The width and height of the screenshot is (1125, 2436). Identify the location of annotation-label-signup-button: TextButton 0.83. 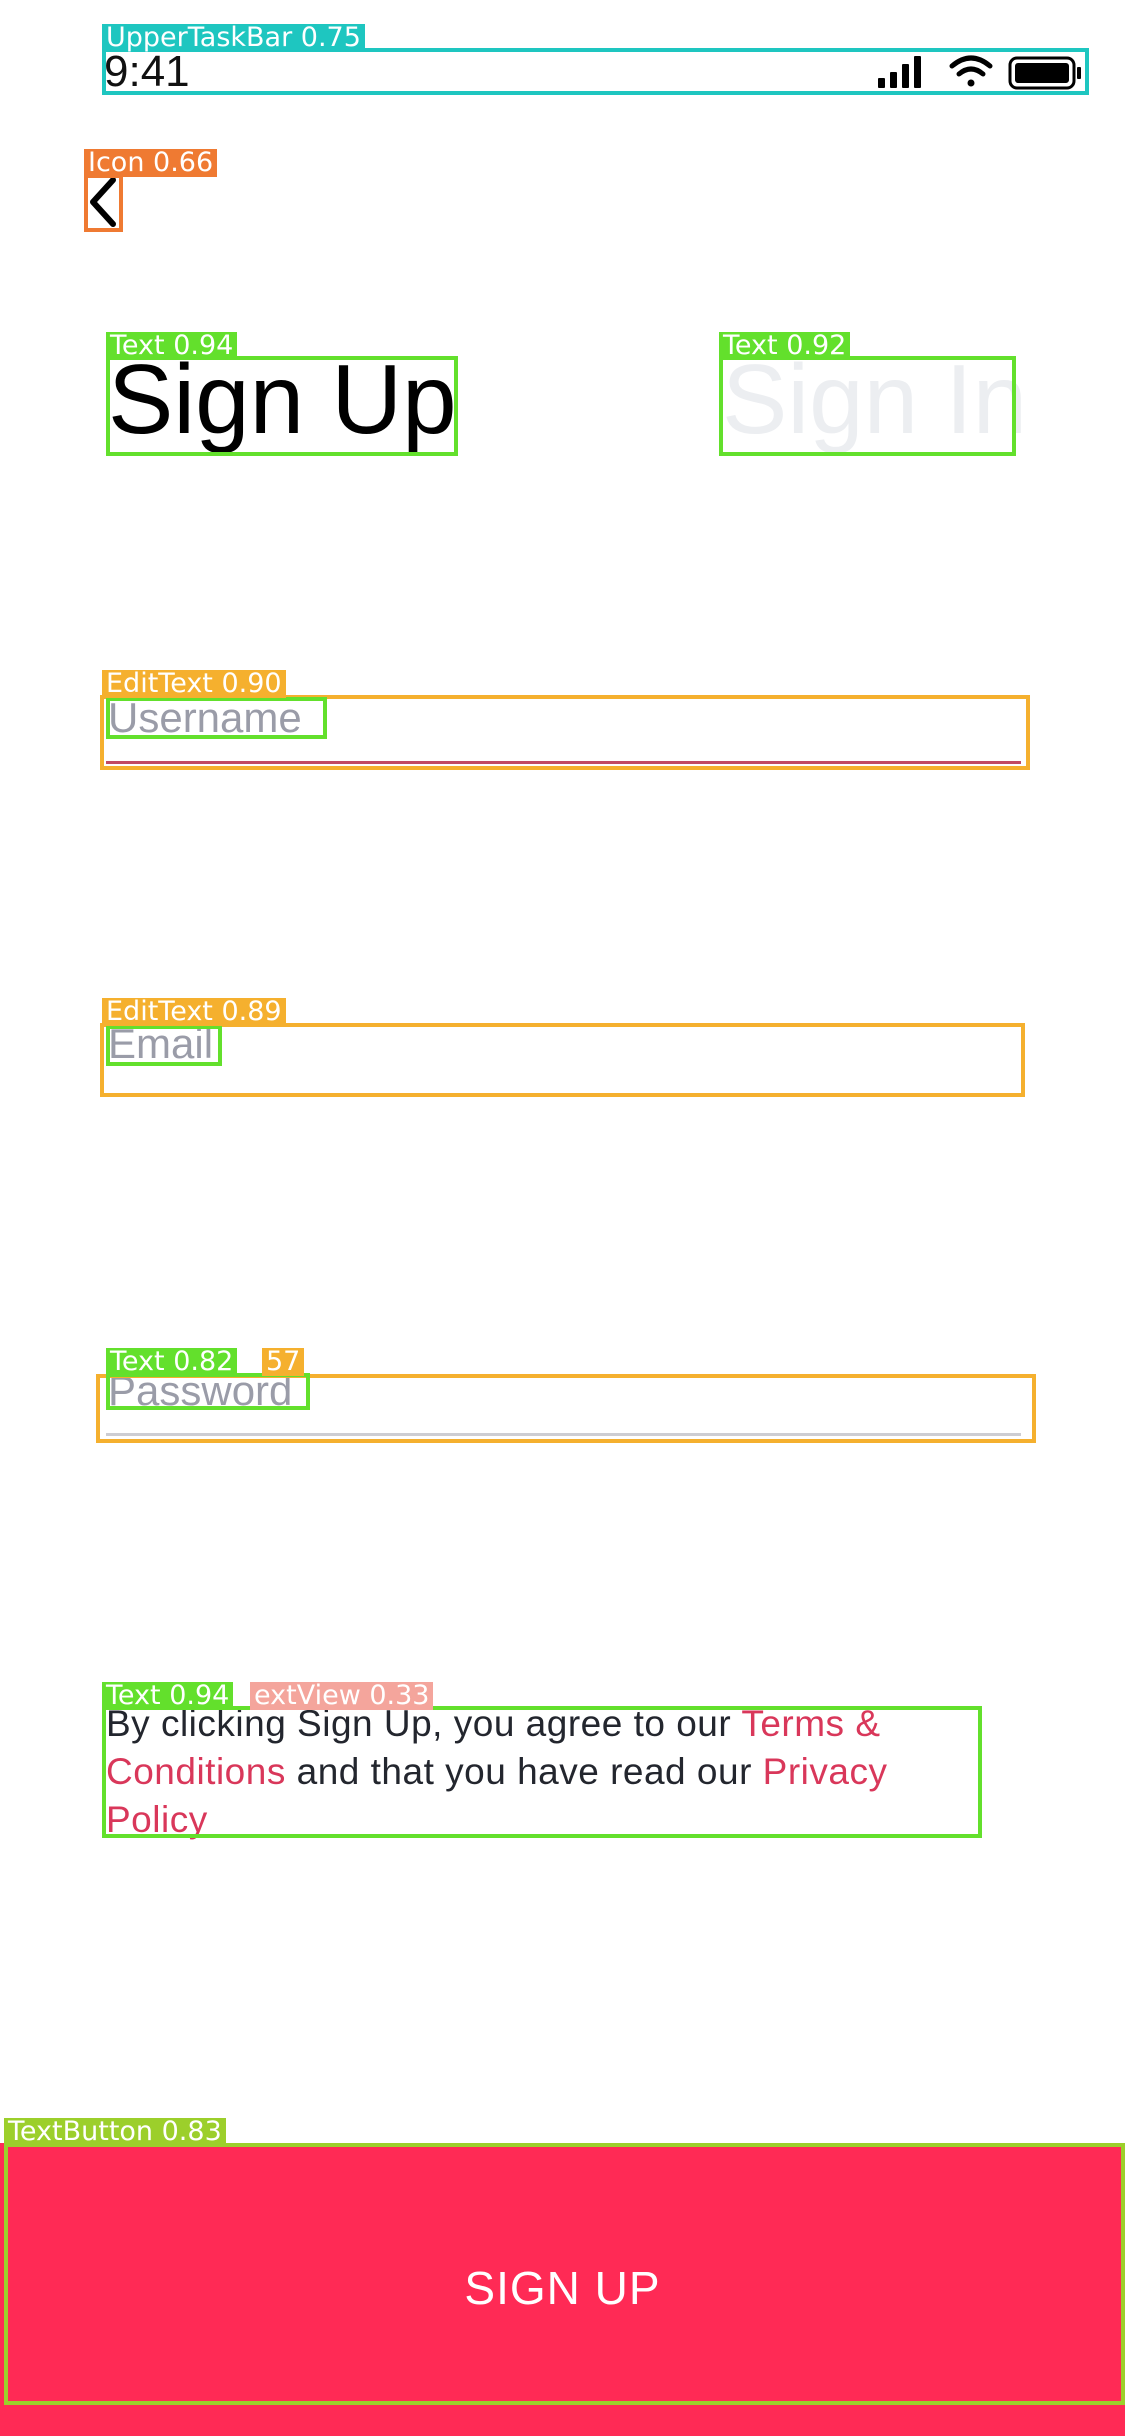
(115, 2132).